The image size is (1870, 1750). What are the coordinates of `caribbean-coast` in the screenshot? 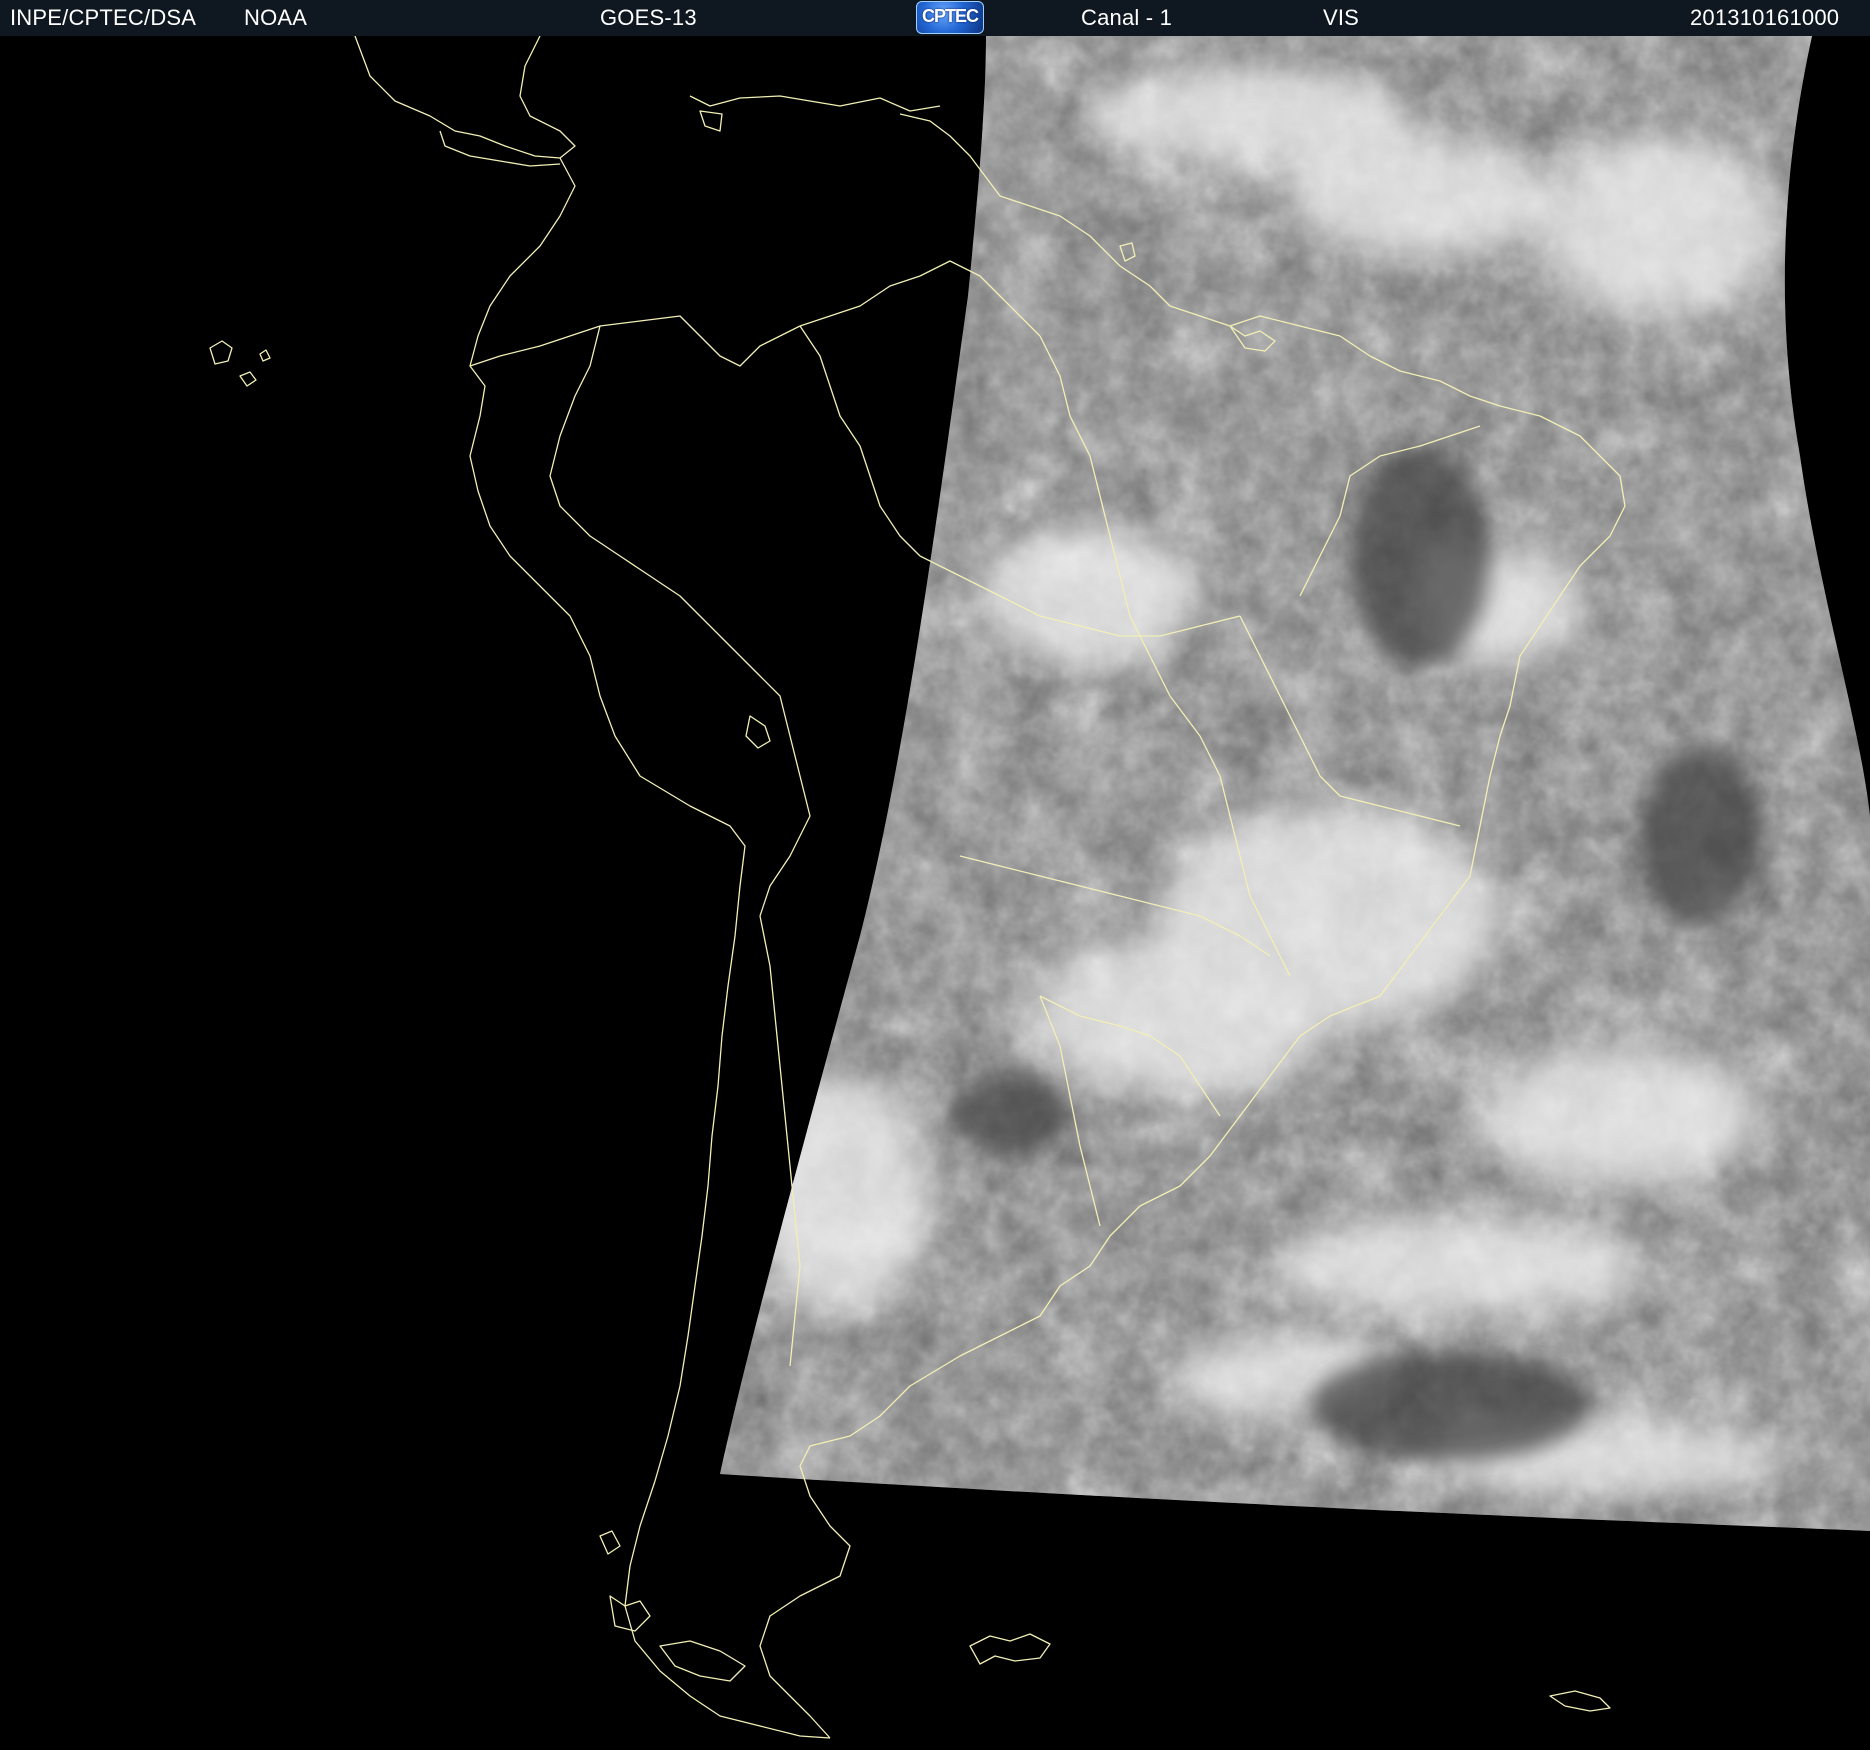 It's located at (815, 103).